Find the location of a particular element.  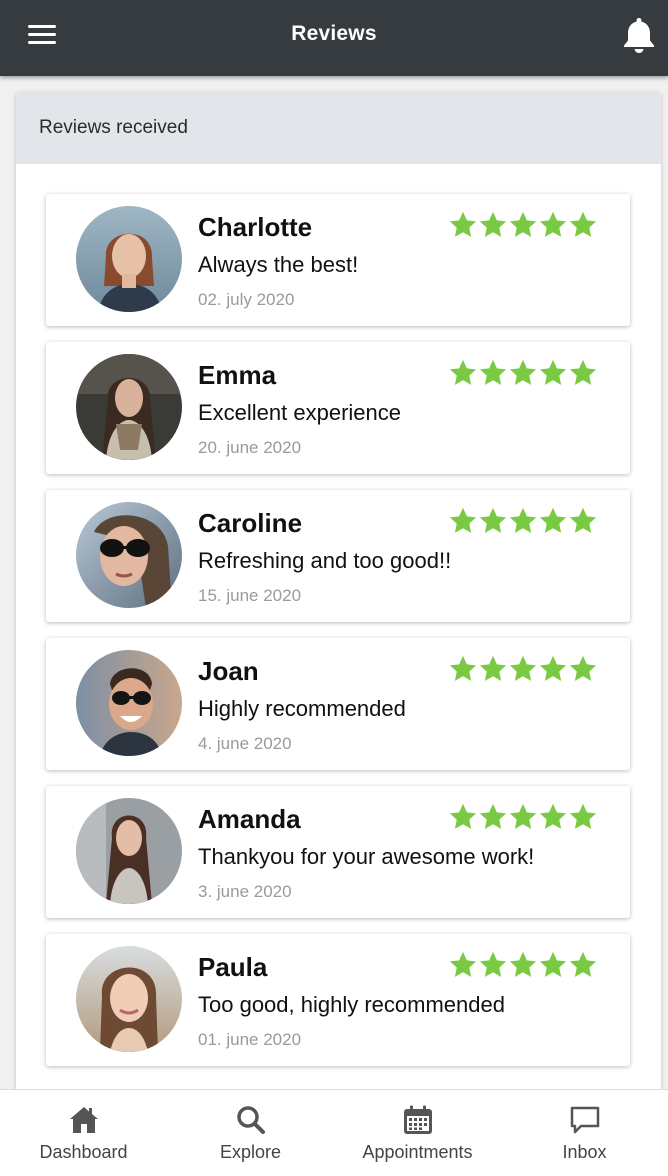

page-title: Reviews is located at coordinates (334, 33).